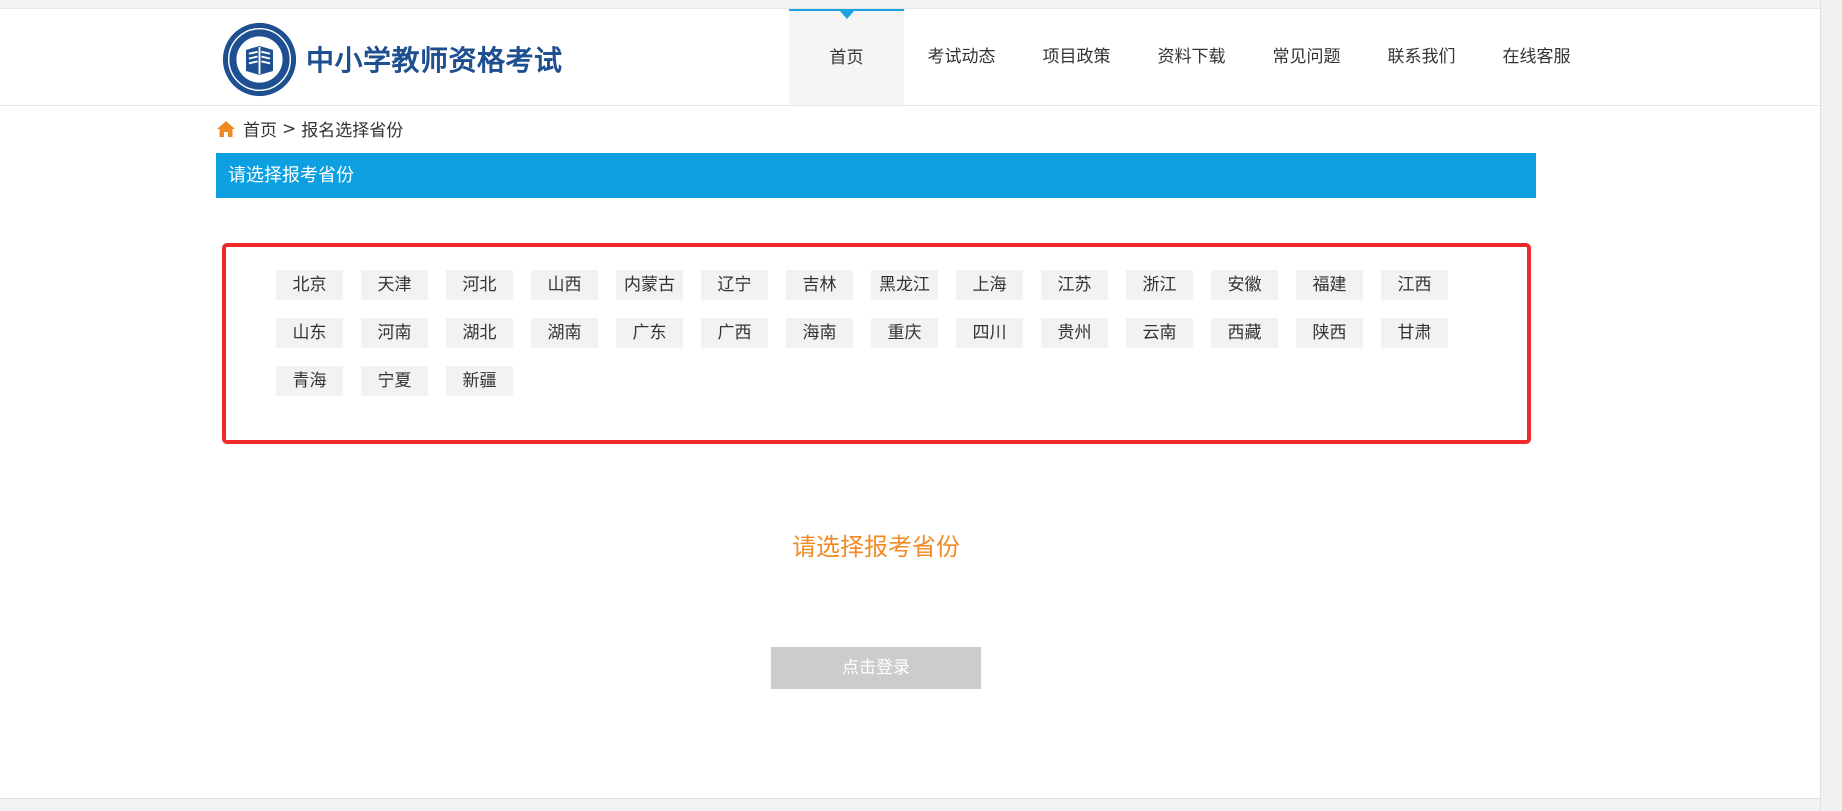  What do you see at coordinates (846, 57) in the screenshot?
I see `nav-item-home: 首页` at bounding box center [846, 57].